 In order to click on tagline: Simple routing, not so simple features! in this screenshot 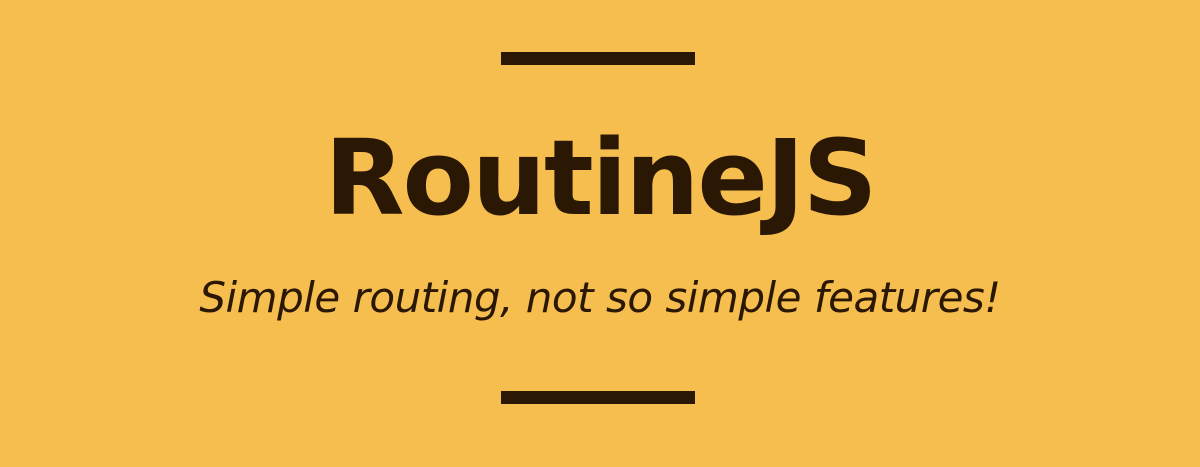, I will do `click(600, 297)`.